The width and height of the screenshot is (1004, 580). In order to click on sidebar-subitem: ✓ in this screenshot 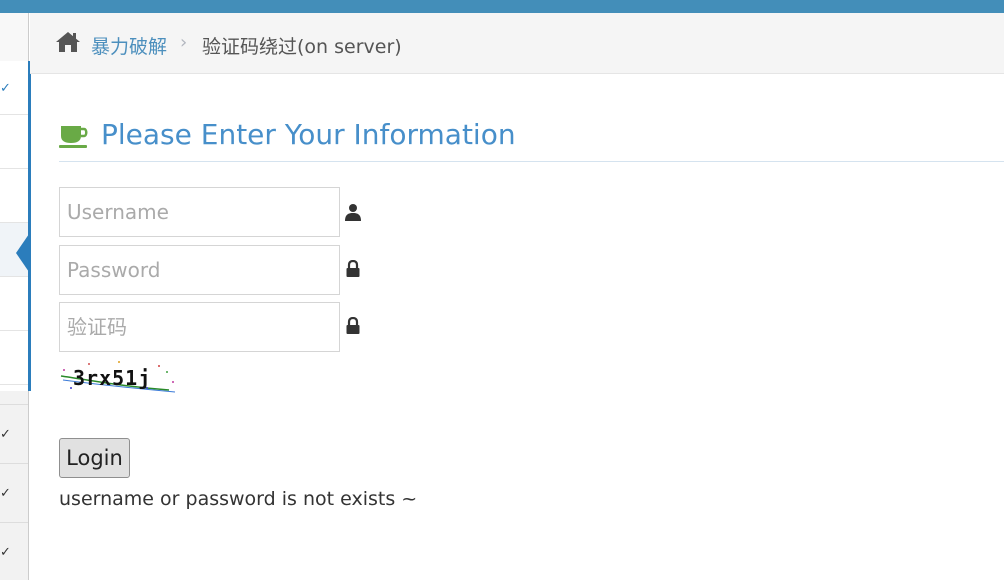, I will do `click(14, 88)`.